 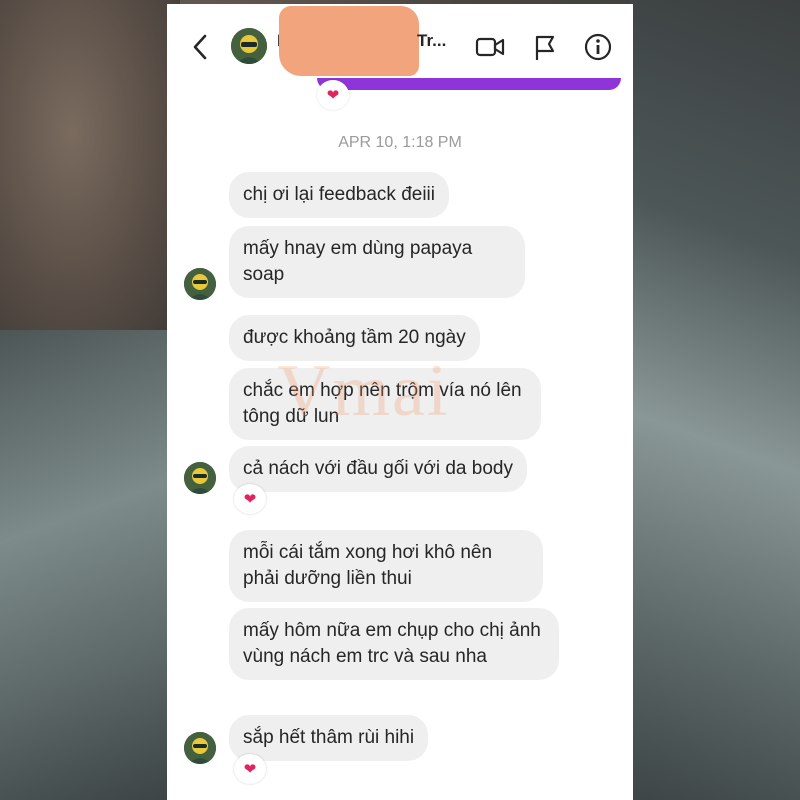 I want to click on background-pillow, so click(x=90, y=165).